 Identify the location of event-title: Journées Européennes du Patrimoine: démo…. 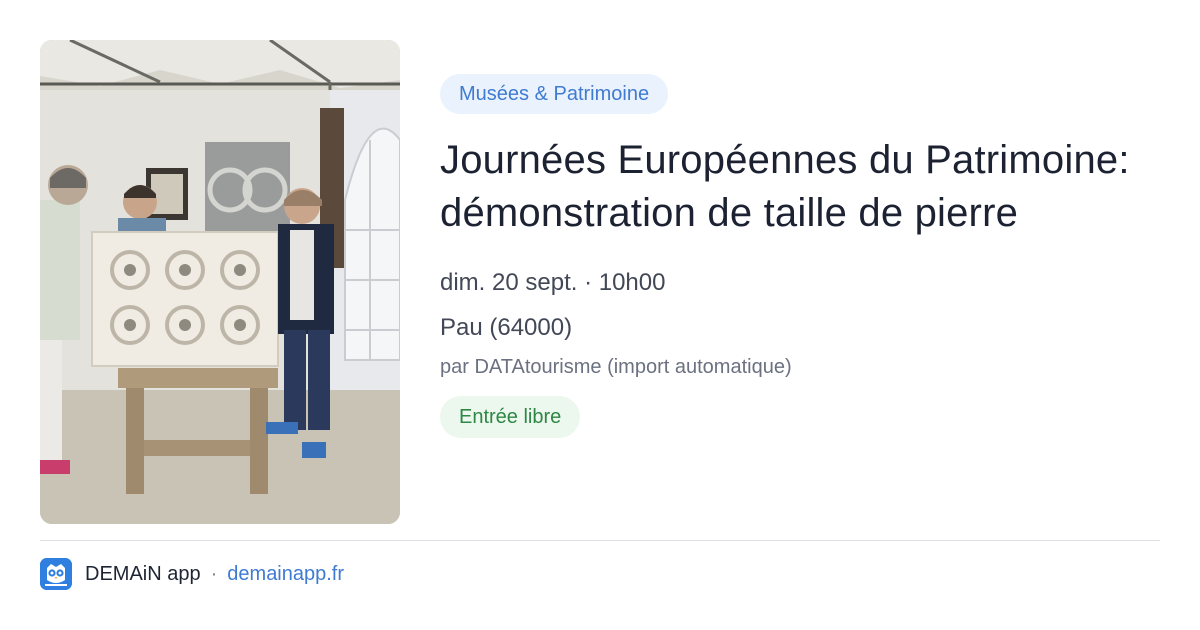
(785, 186).